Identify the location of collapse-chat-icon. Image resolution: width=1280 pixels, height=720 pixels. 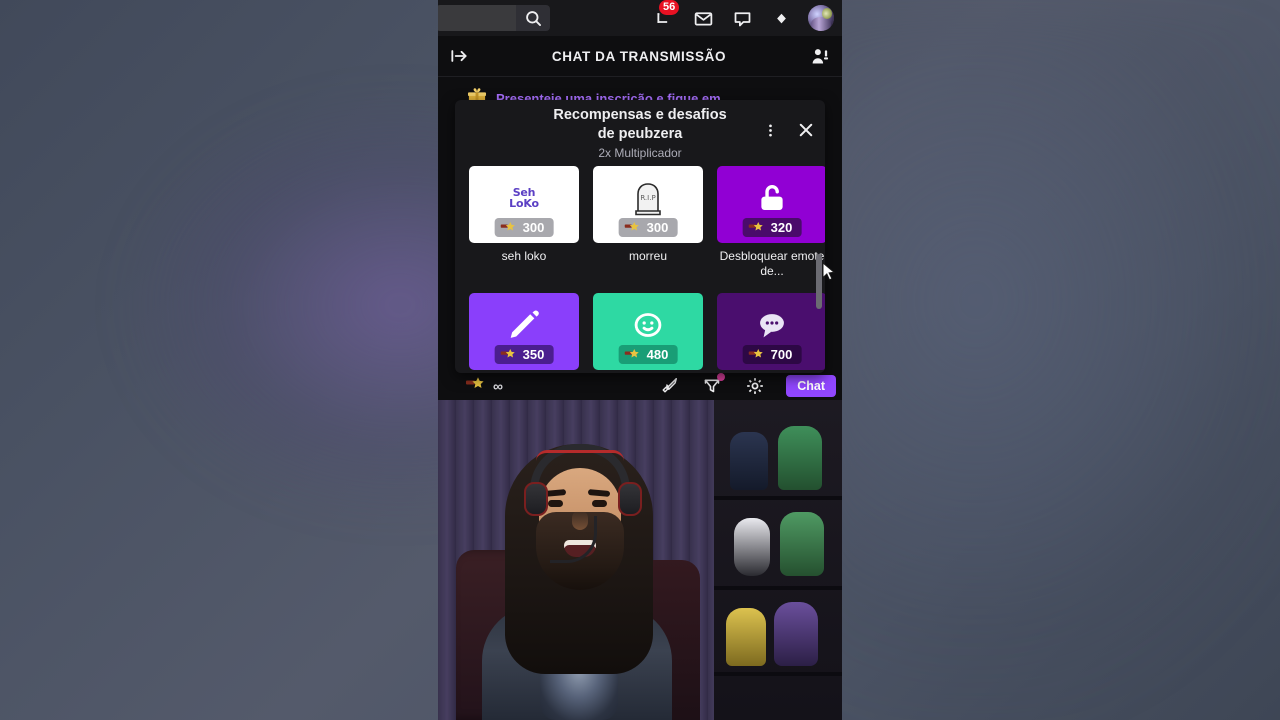
(459, 56).